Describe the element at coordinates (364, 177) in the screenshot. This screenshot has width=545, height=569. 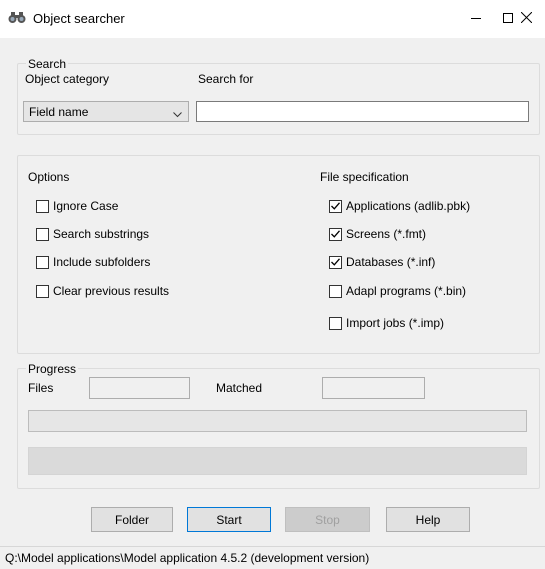
I see `file-specification-label: File specification` at that location.